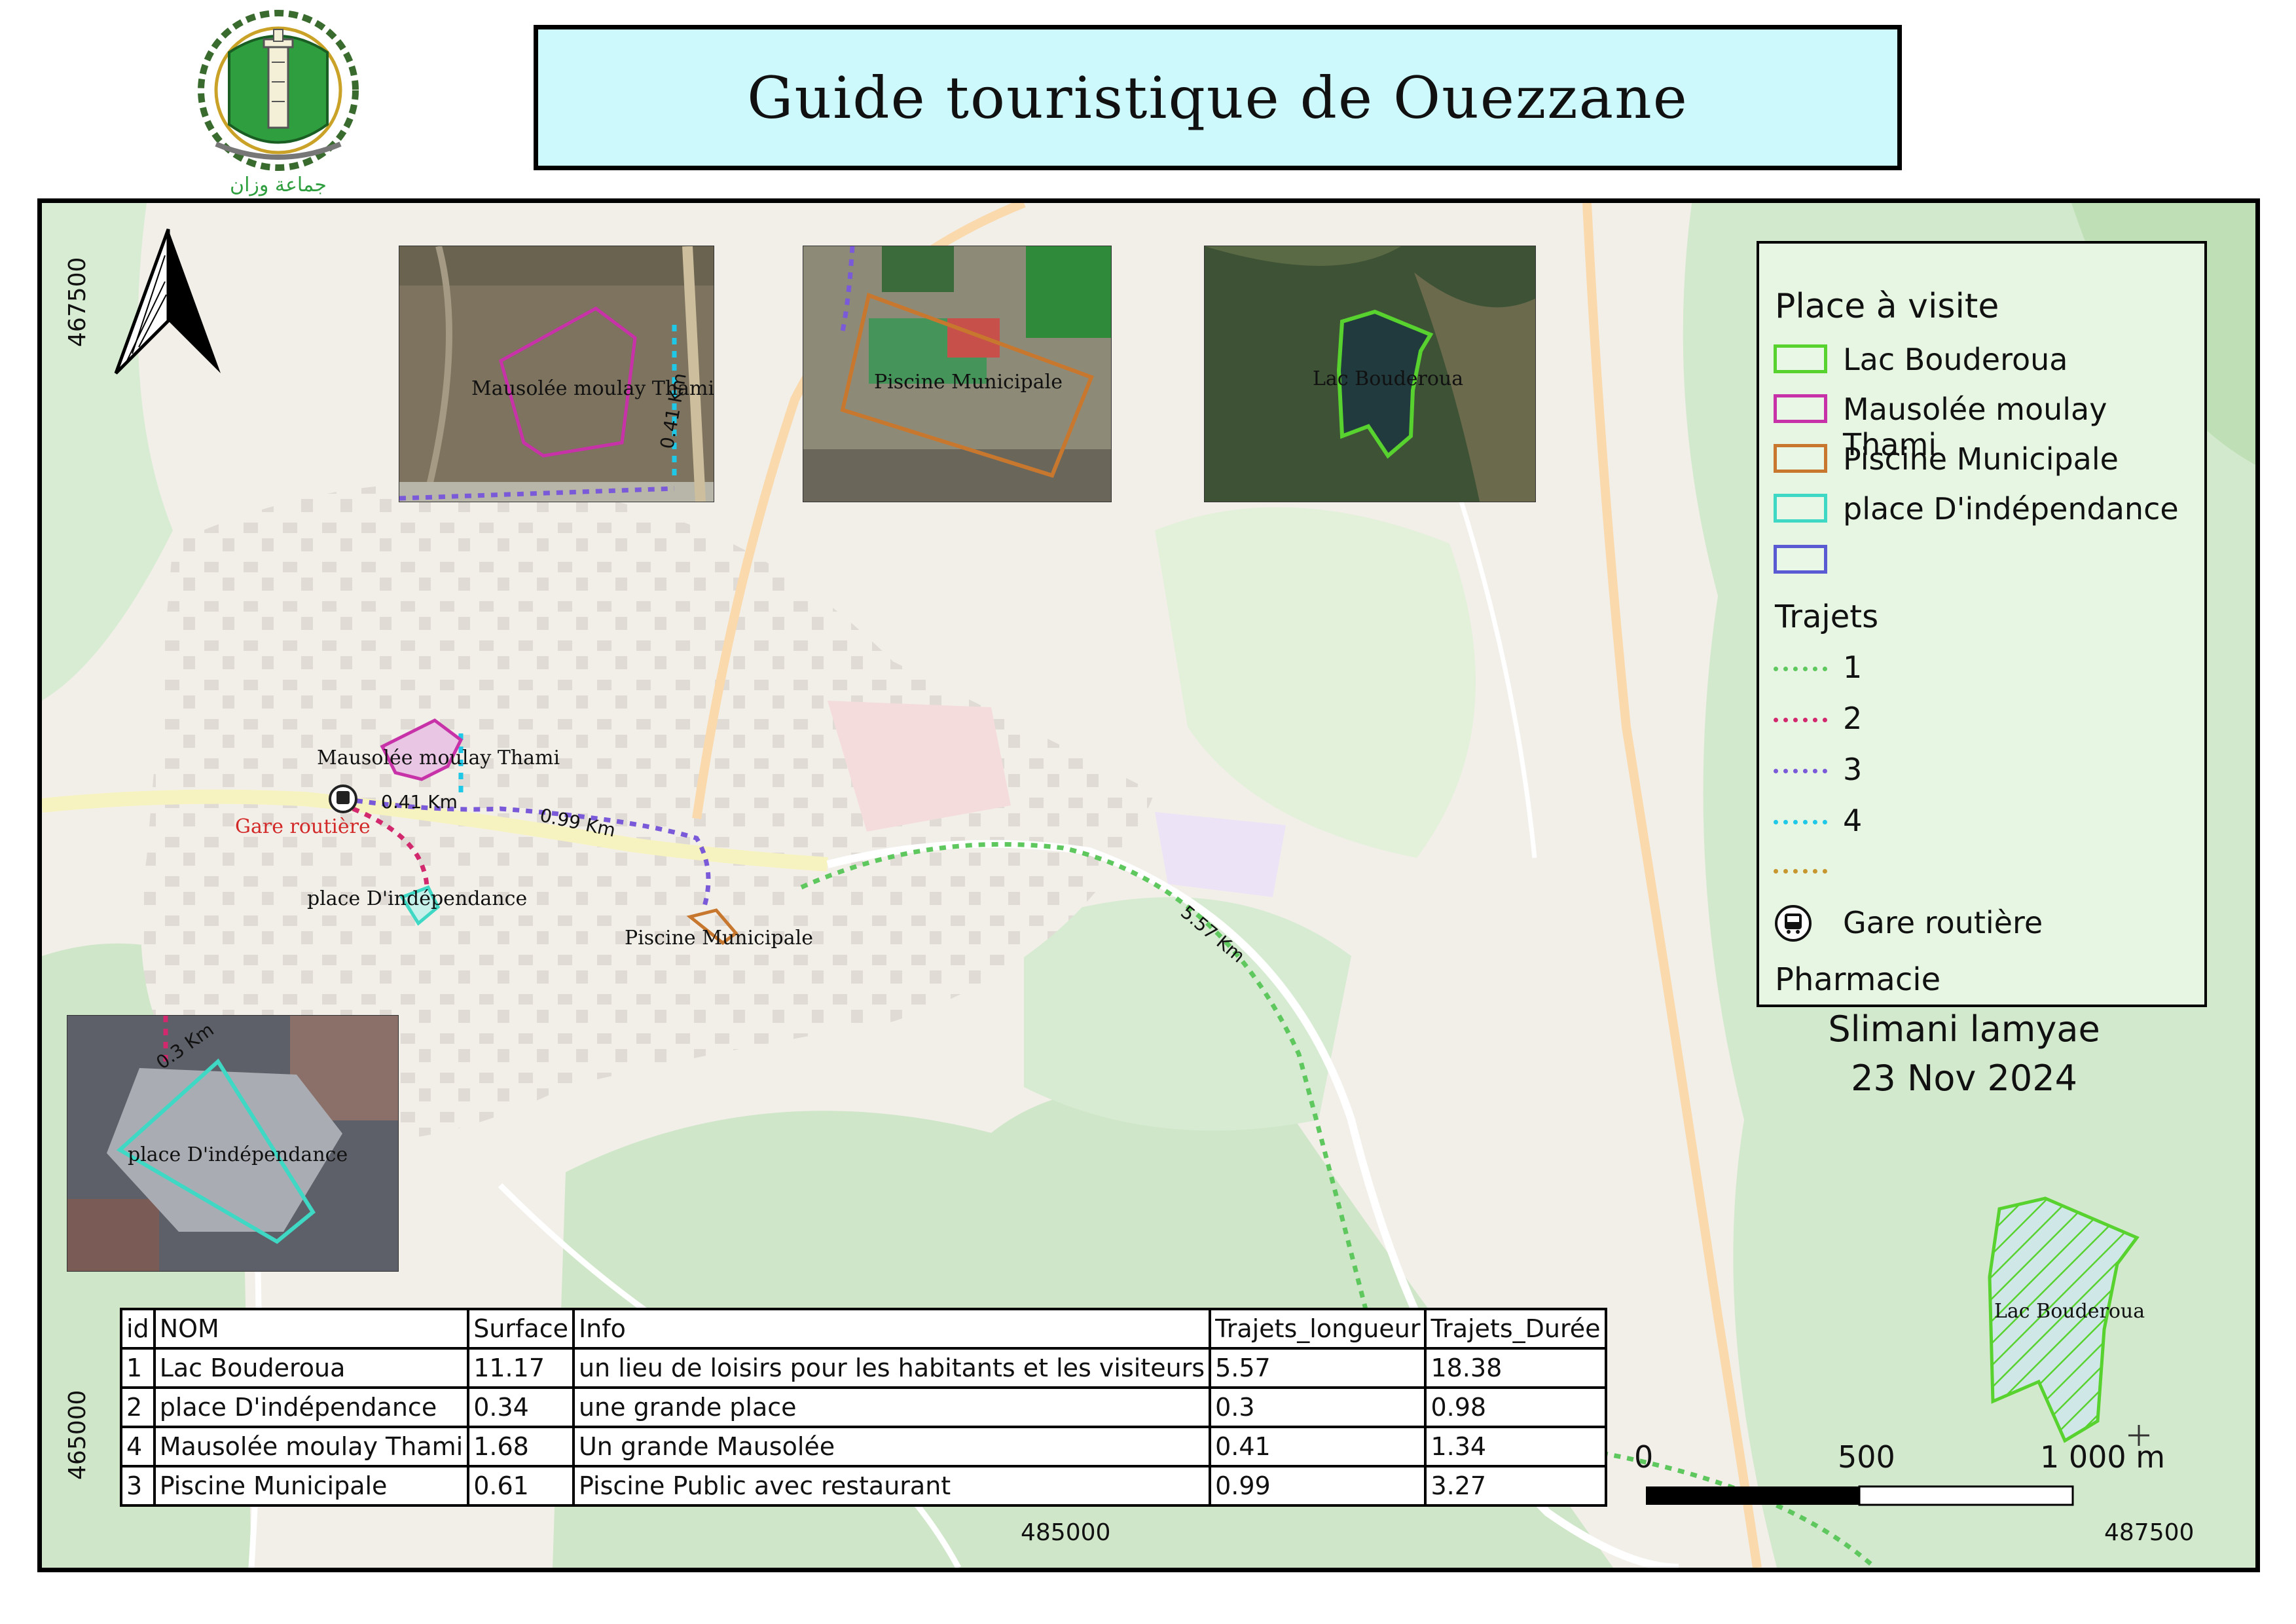  Describe the element at coordinates (892, 1329) in the screenshot. I see `col-info: Info` at that location.